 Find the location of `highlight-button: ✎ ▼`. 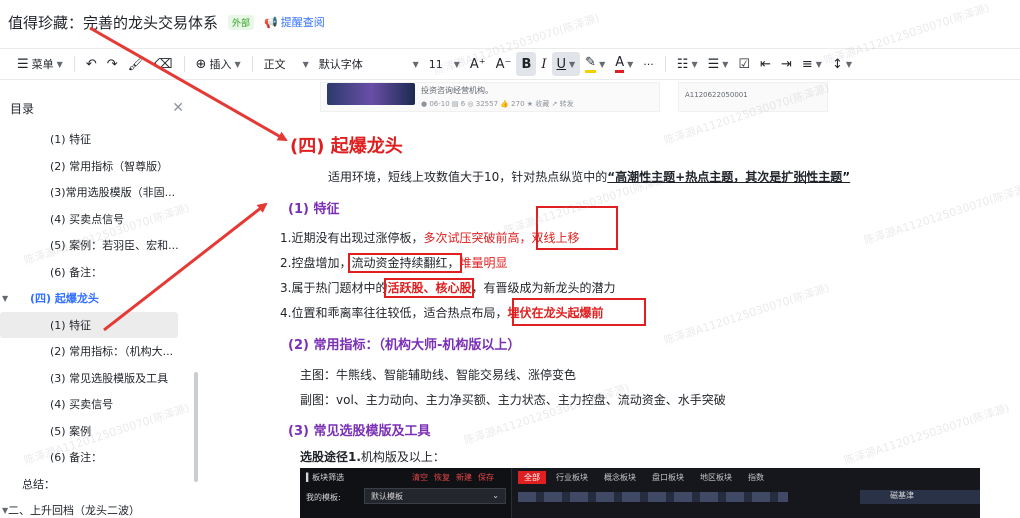

highlight-button: ✎ ▼ is located at coordinates (595, 64).